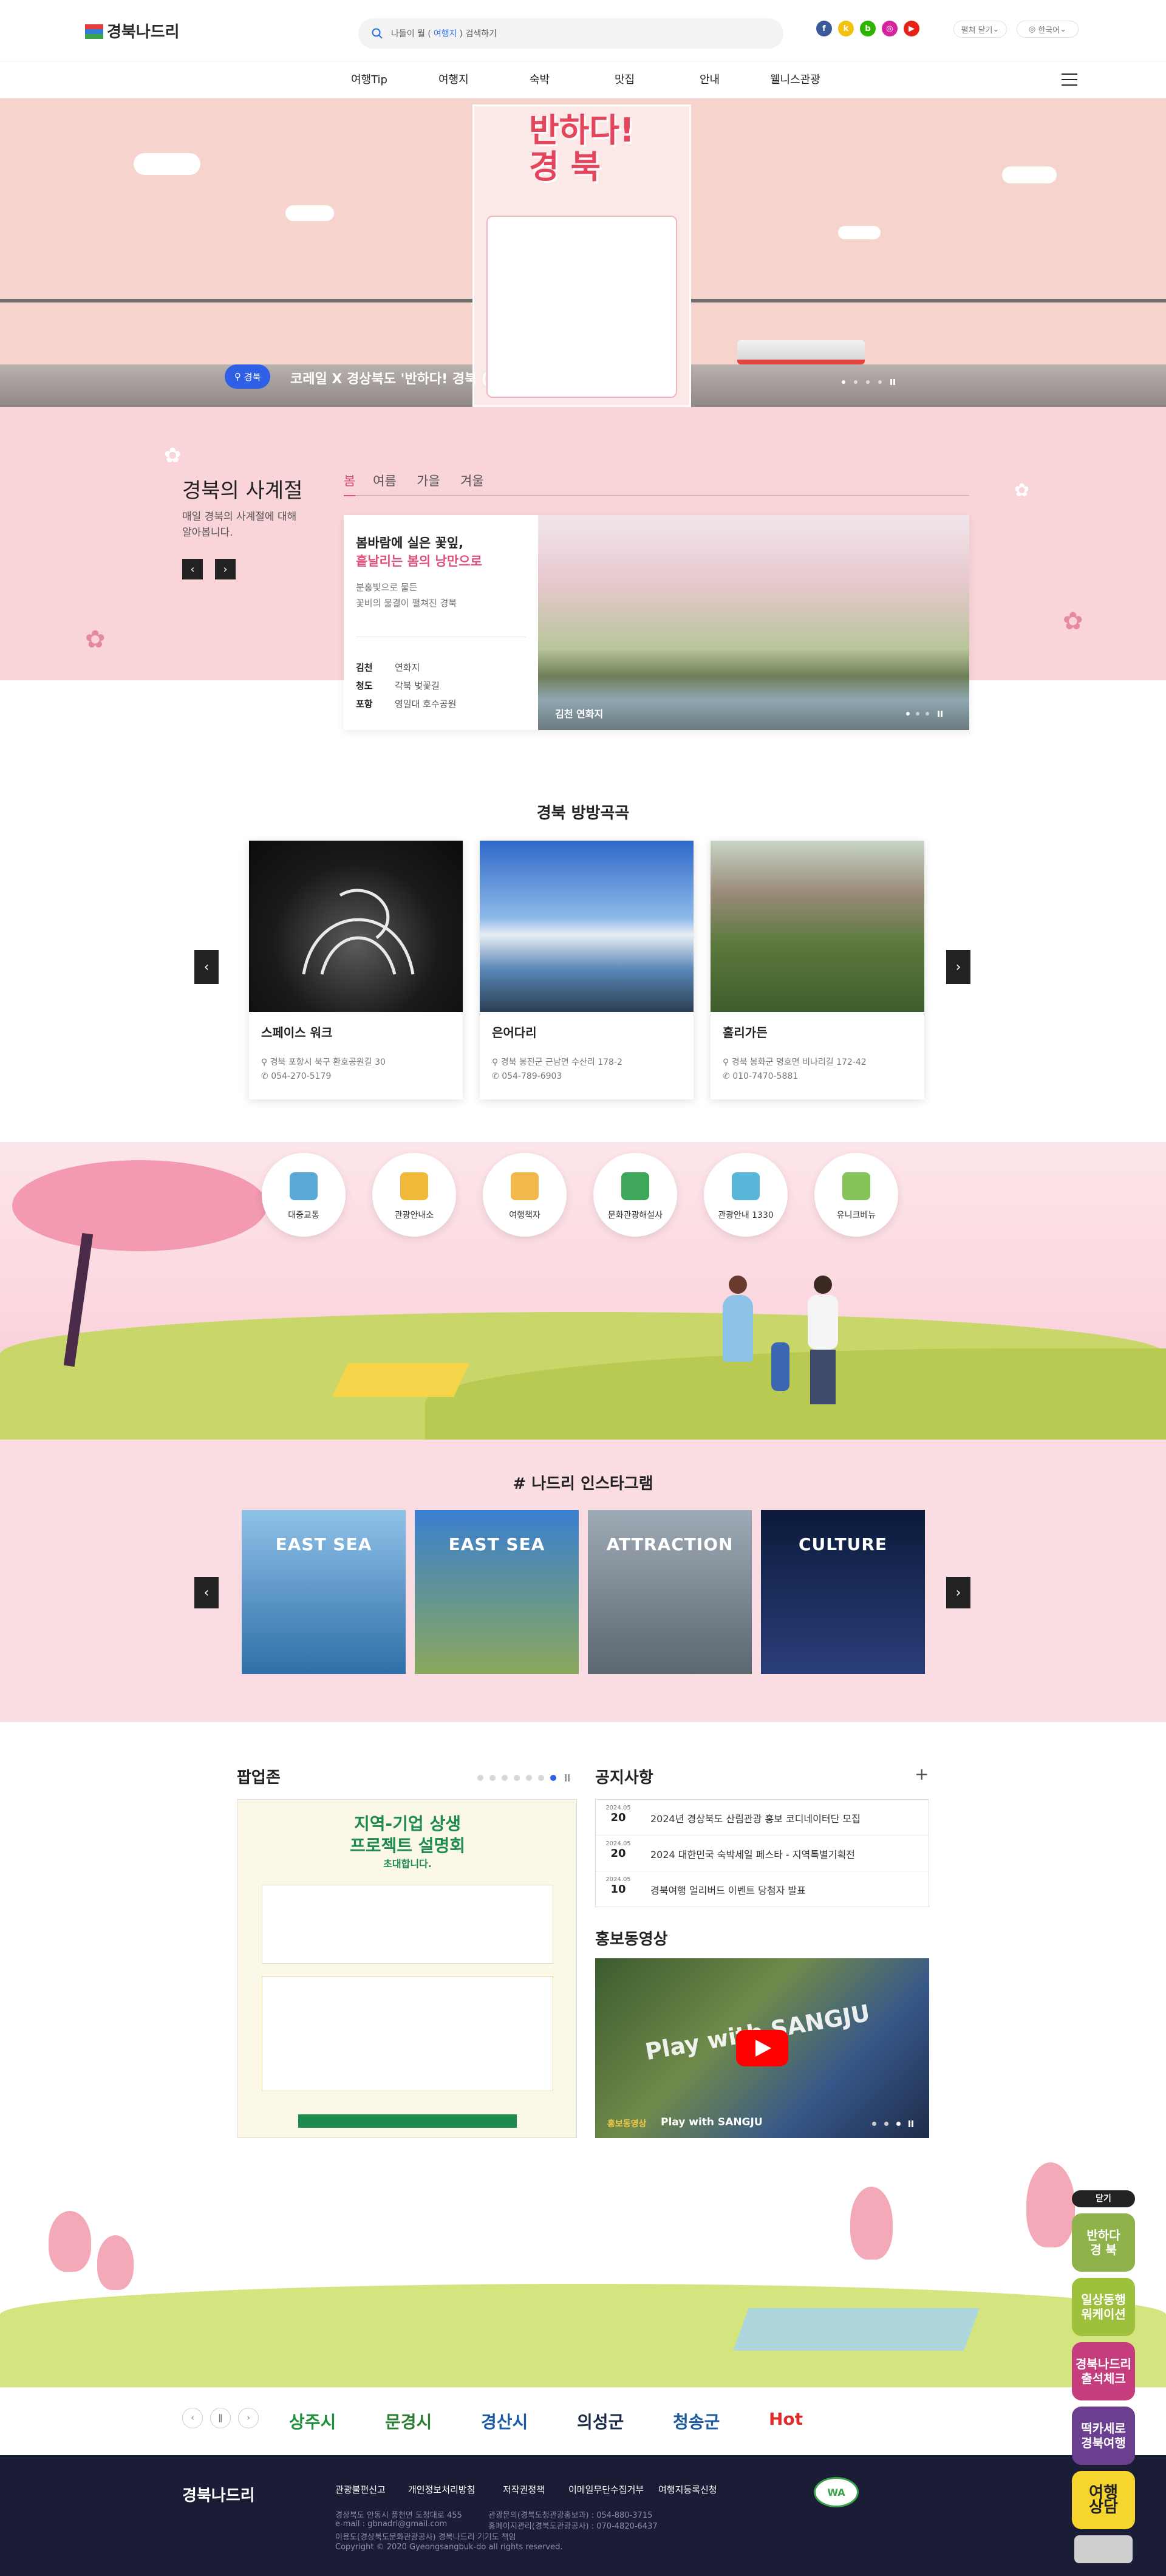  Describe the element at coordinates (408, 2421) in the screenshot. I see `sponsor-logo: 문경시` at that location.